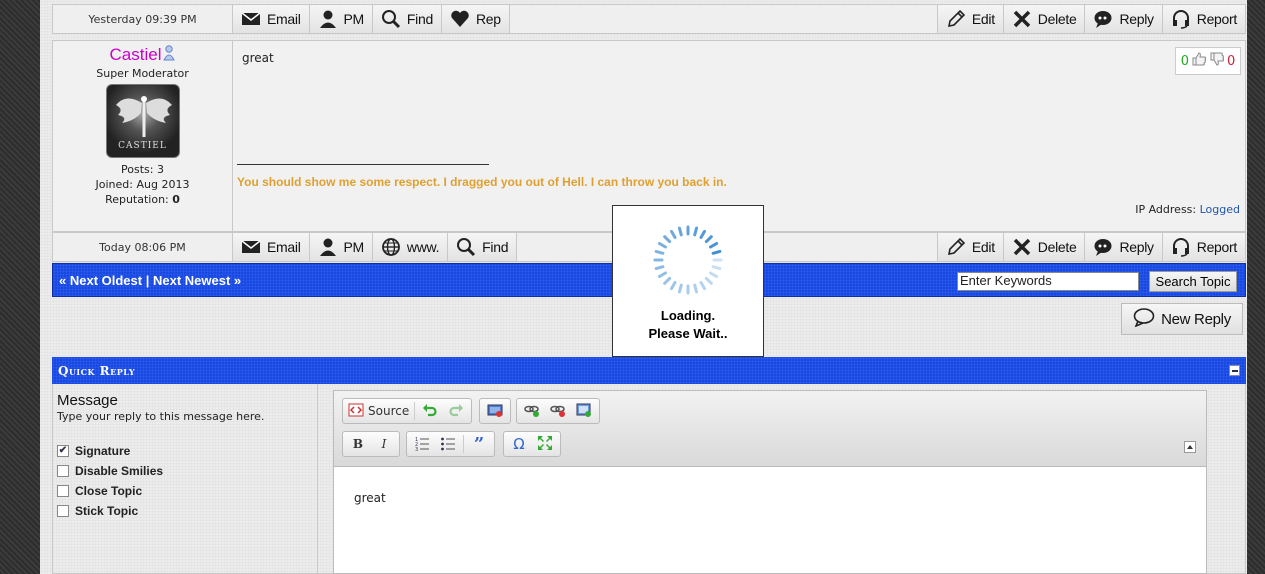 This screenshot has height=574, width=1265. Describe the element at coordinates (1043, 247) in the screenshot. I see `post2-delete-button: Delete` at that location.